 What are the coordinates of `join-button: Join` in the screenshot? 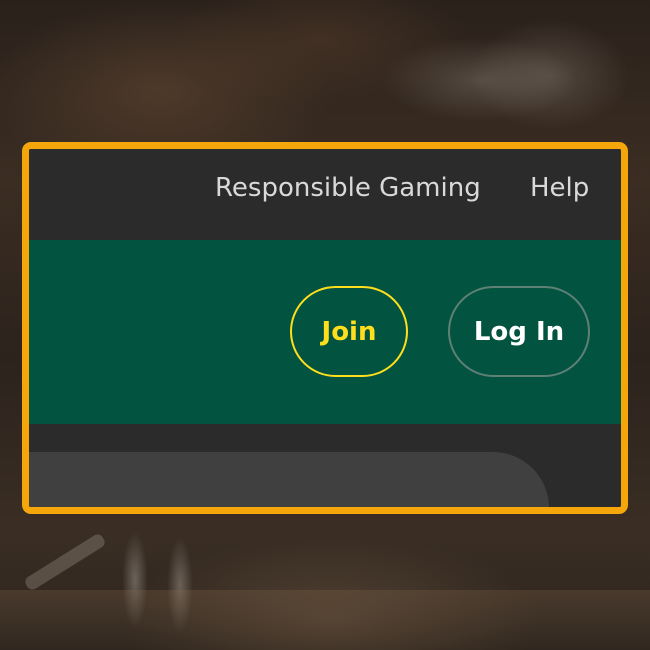 It's located at (349, 331).